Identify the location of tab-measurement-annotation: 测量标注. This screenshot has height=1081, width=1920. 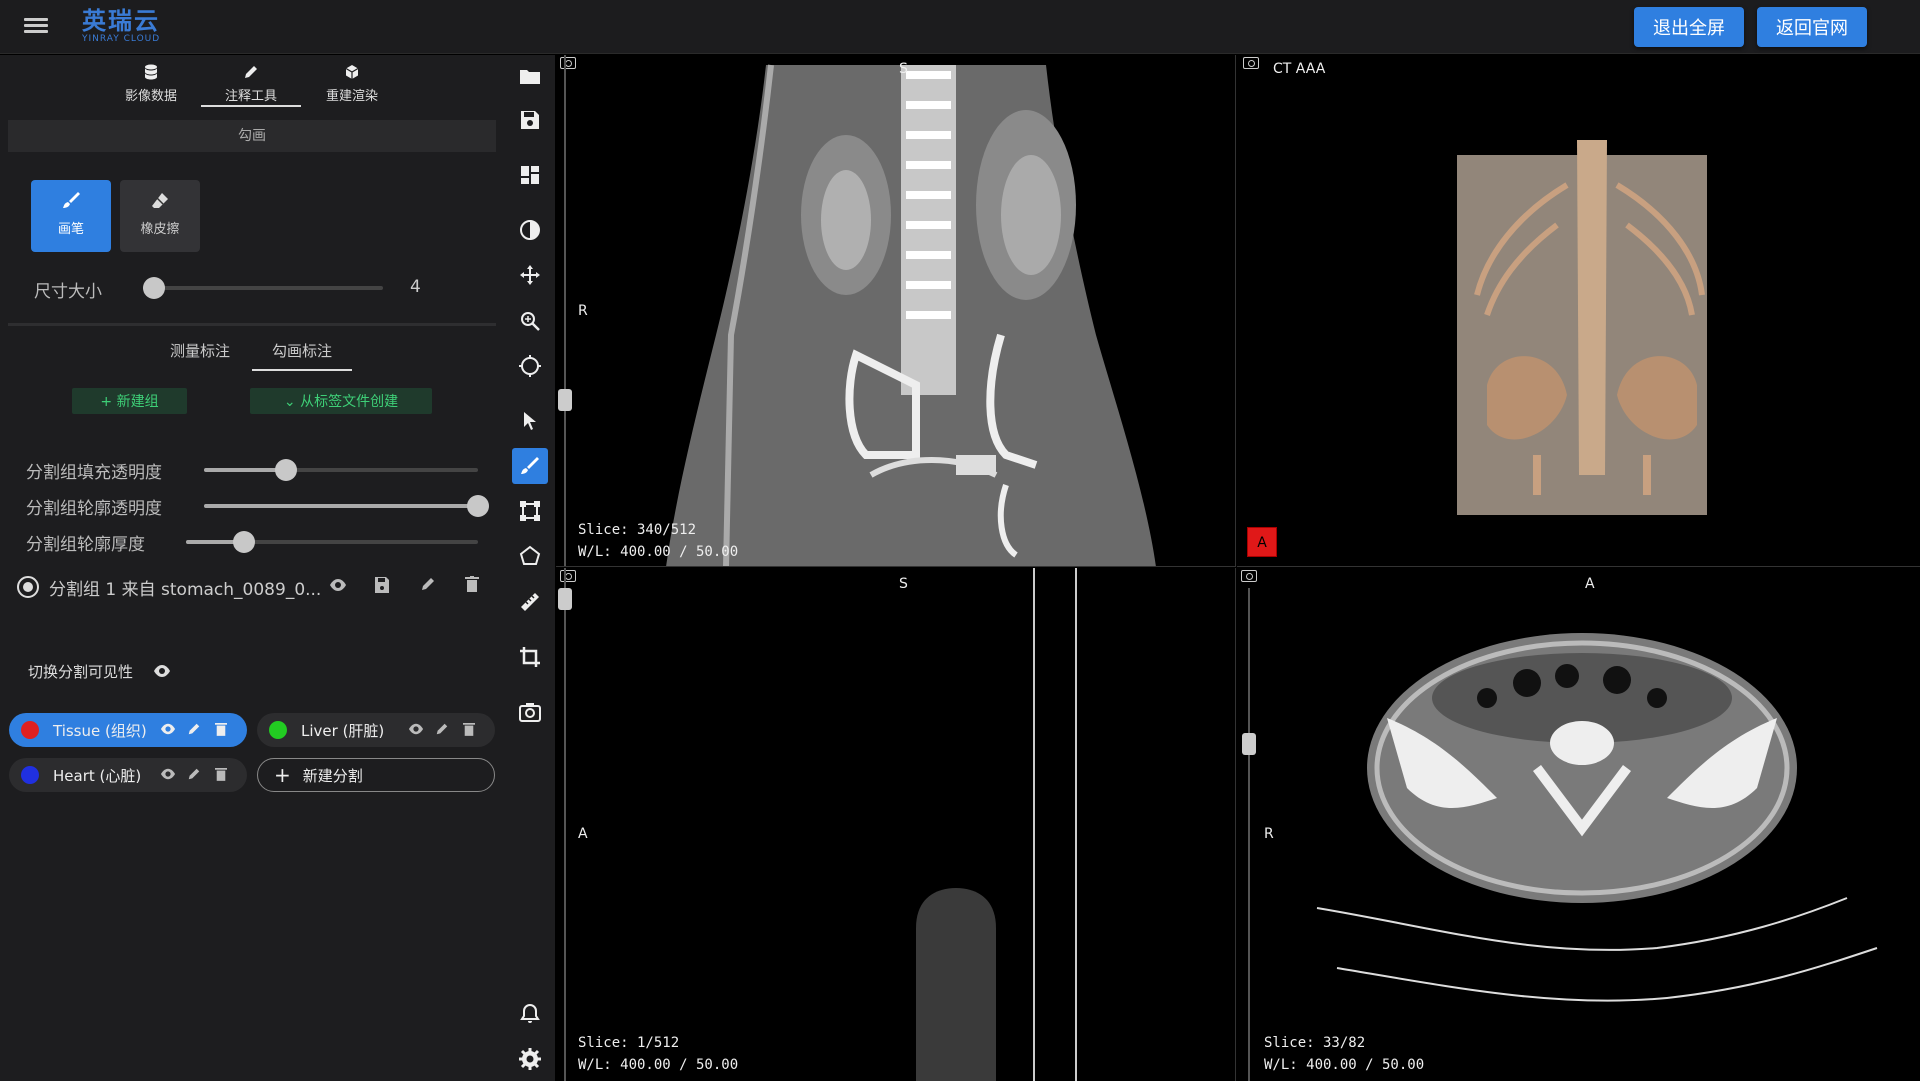
(200, 350).